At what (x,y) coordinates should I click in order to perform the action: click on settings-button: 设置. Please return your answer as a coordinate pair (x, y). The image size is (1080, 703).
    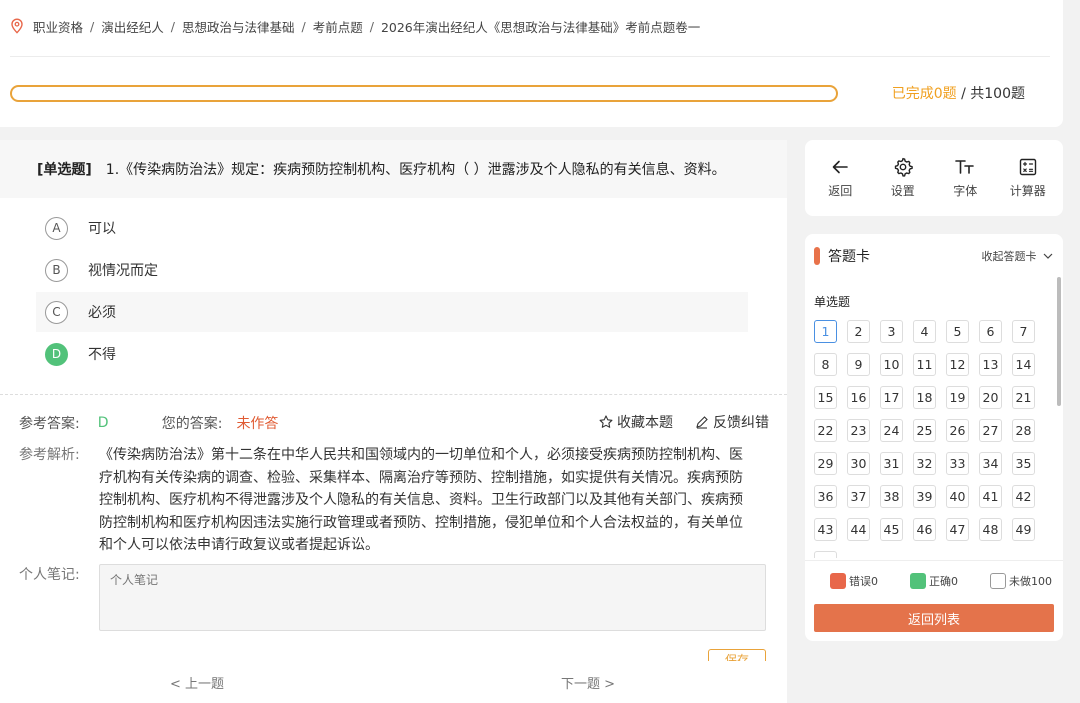
    Looking at the image, I should click on (903, 178).